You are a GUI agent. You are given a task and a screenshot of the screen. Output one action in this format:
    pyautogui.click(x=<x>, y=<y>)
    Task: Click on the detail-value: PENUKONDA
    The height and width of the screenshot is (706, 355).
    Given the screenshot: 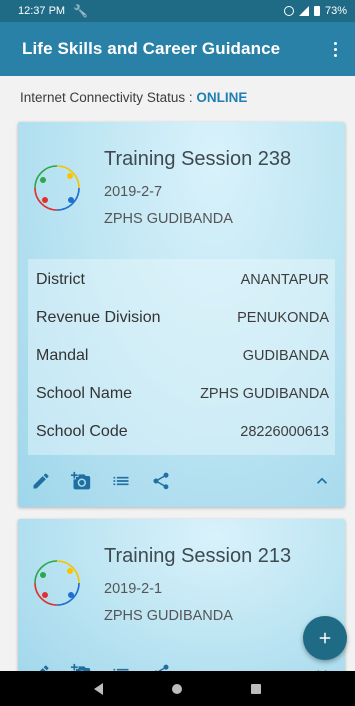 What is the action you would take?
    pyautogui.click(x=283, y=318)
    